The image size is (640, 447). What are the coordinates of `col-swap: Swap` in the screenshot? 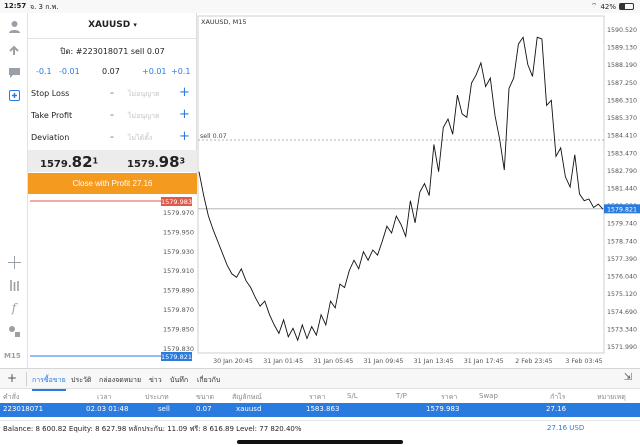 It's located at (488, 396).